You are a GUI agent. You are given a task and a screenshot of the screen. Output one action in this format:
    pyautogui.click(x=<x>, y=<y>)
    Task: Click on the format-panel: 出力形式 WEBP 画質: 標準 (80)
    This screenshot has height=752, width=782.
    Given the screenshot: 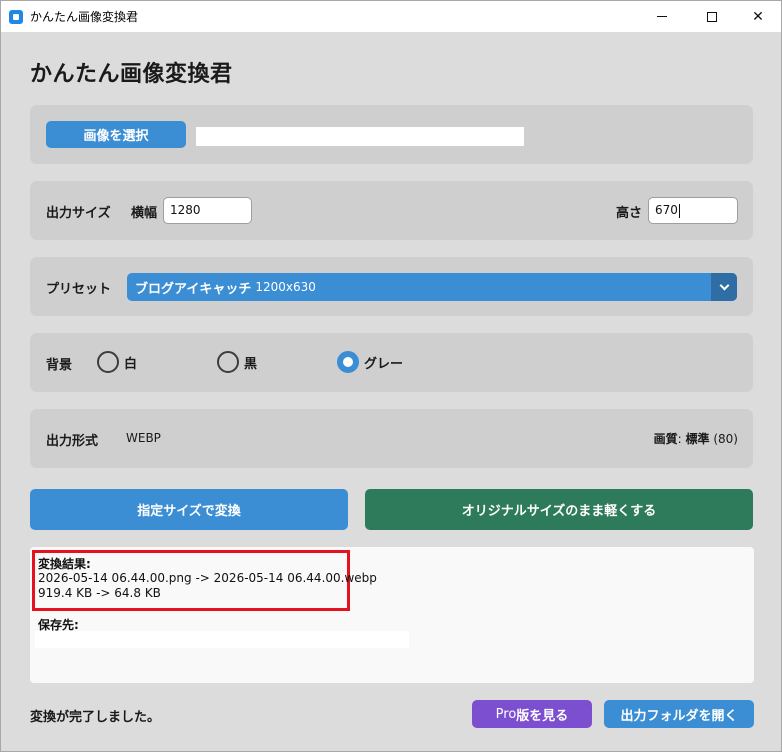 What is the action you would take?
    pyautogui.click(x=391, y=438)
    